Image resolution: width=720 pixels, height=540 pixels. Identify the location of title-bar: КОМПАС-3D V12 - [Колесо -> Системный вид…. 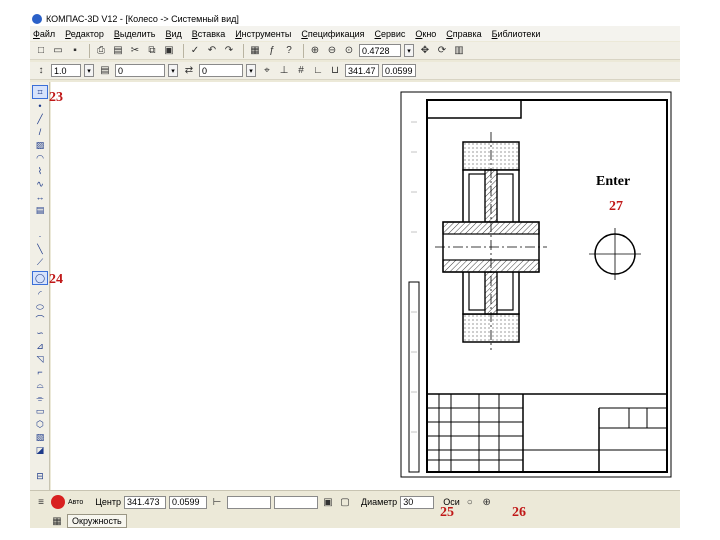
(355, 19).